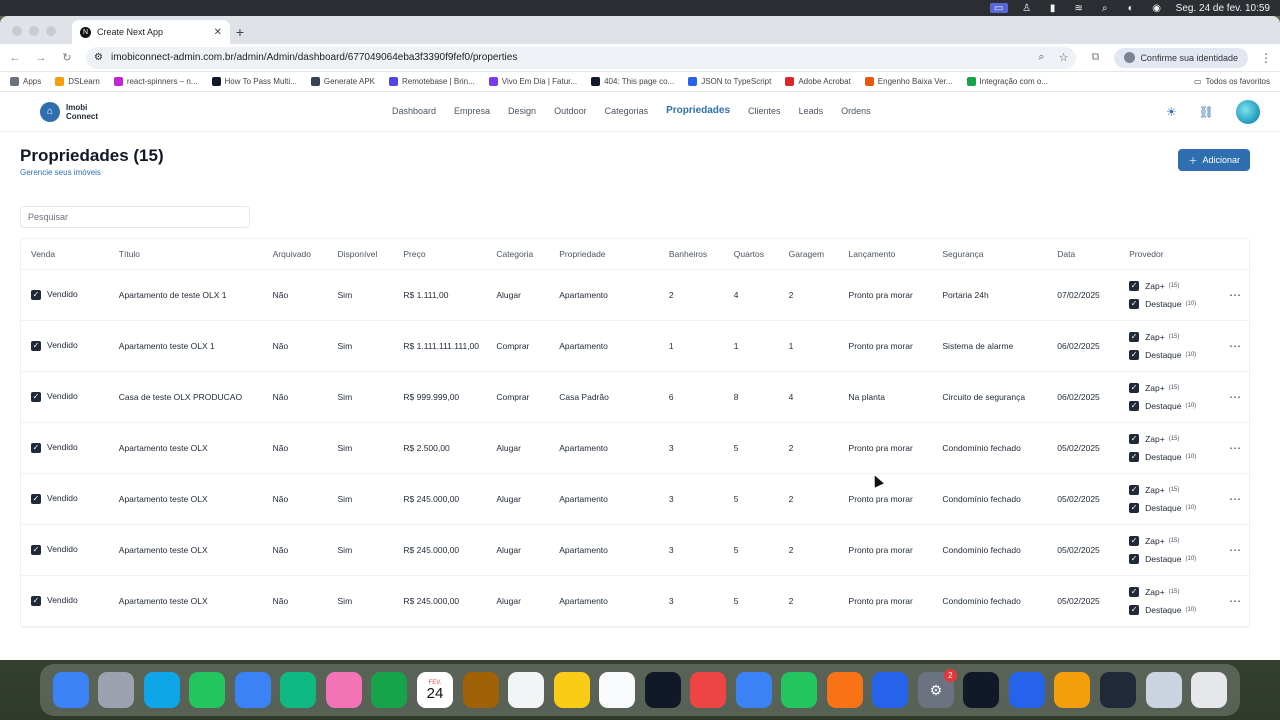 The image size is (1280, 720). I want to click on site-info-icon: ⚙, so click(98, 57).